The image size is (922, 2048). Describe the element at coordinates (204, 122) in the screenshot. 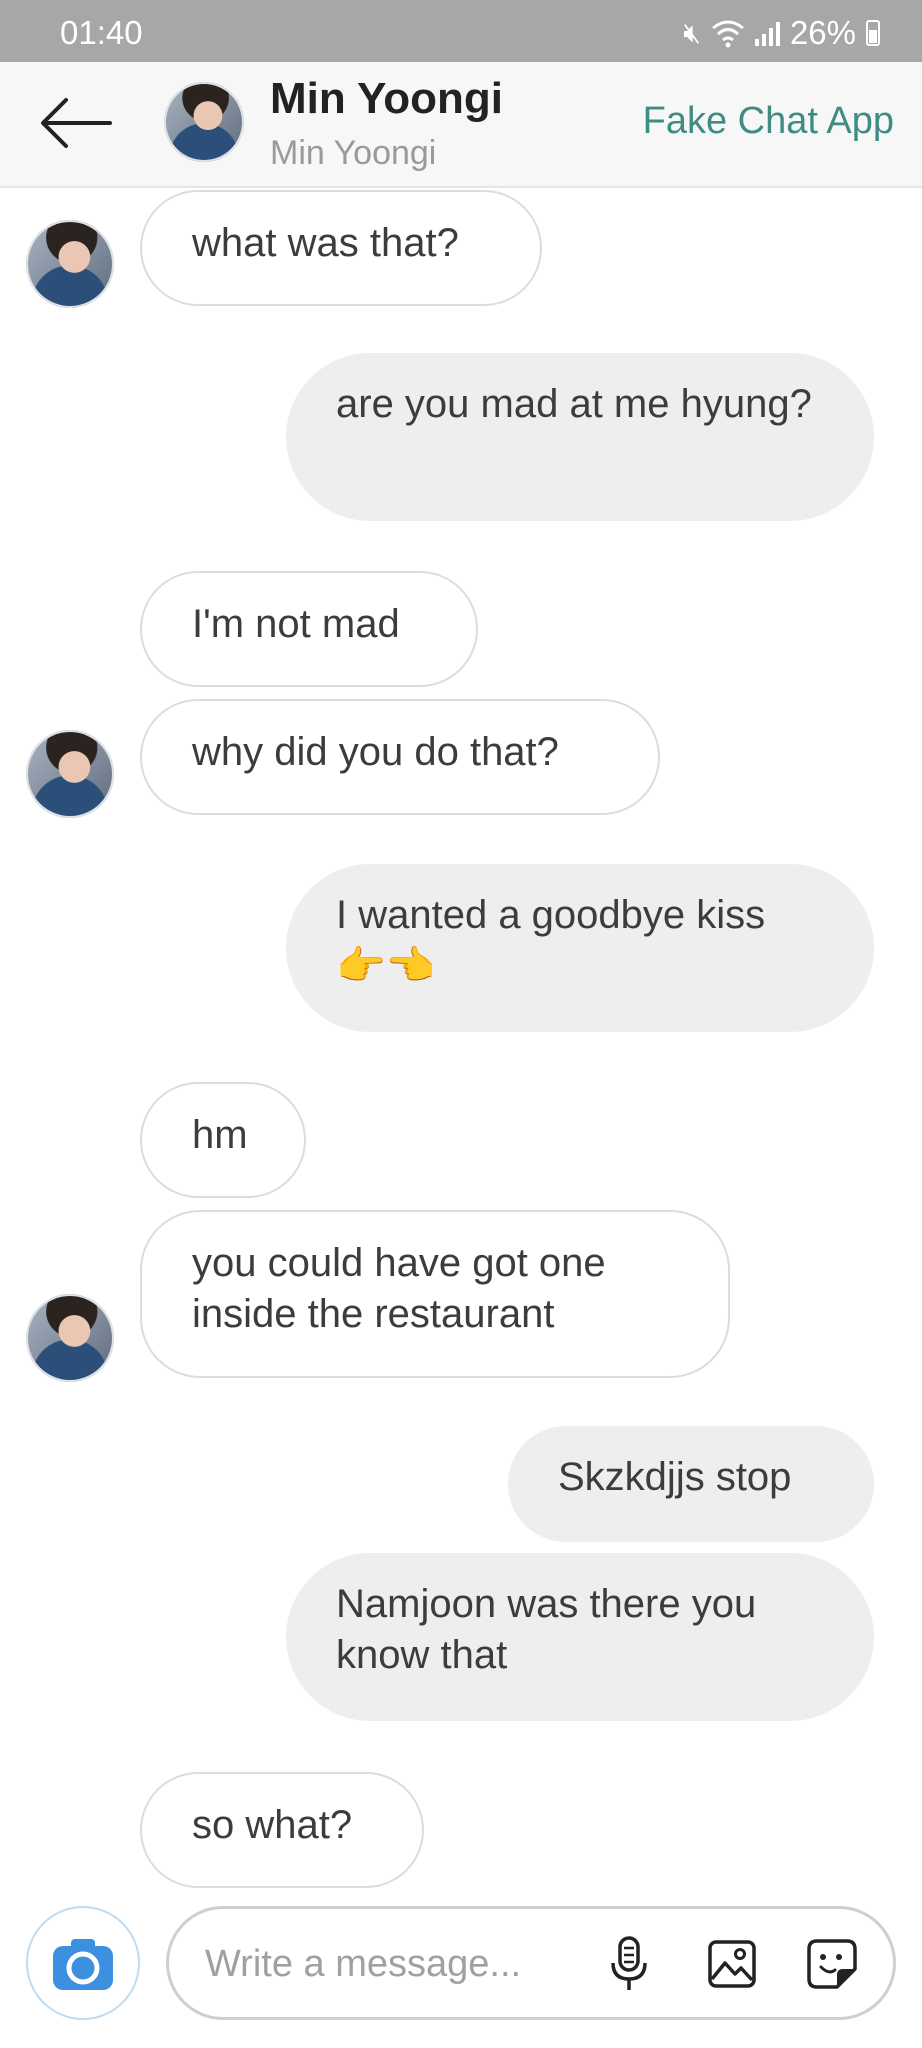

I see `contact-avatar` at that location.